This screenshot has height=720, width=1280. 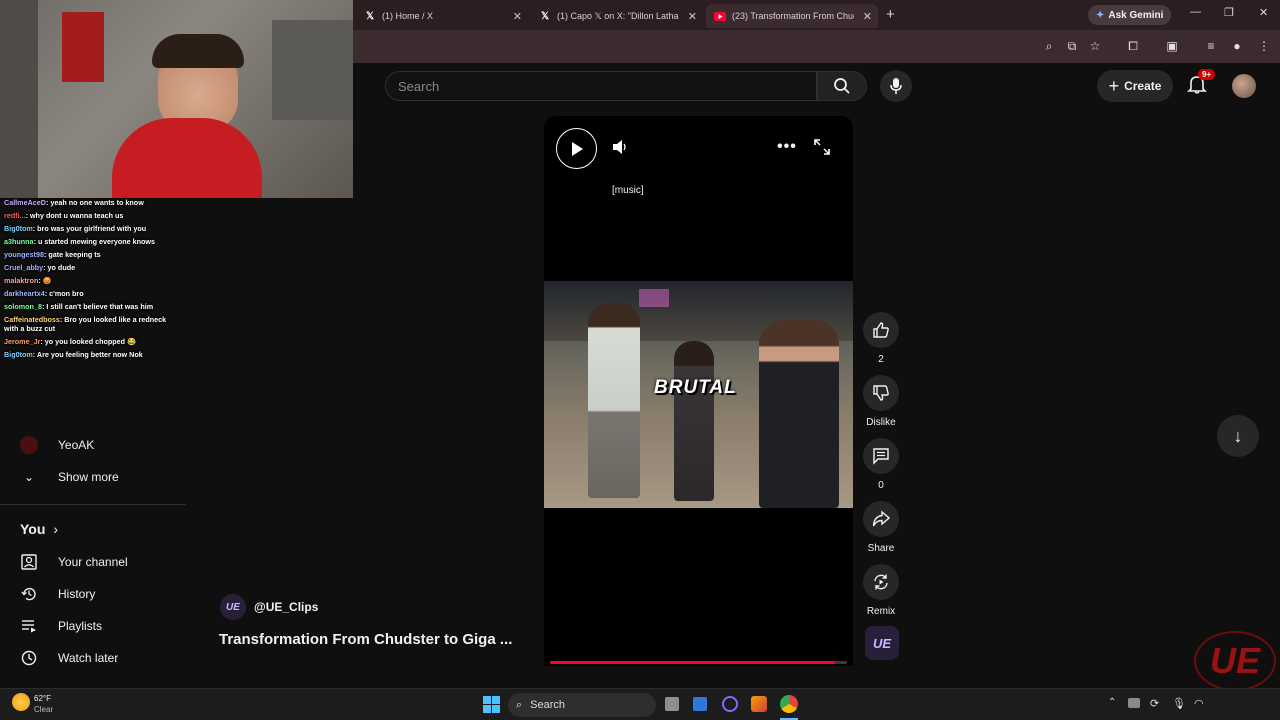 I want to click on channel-avatar: UE, so click(x=233, y=607).